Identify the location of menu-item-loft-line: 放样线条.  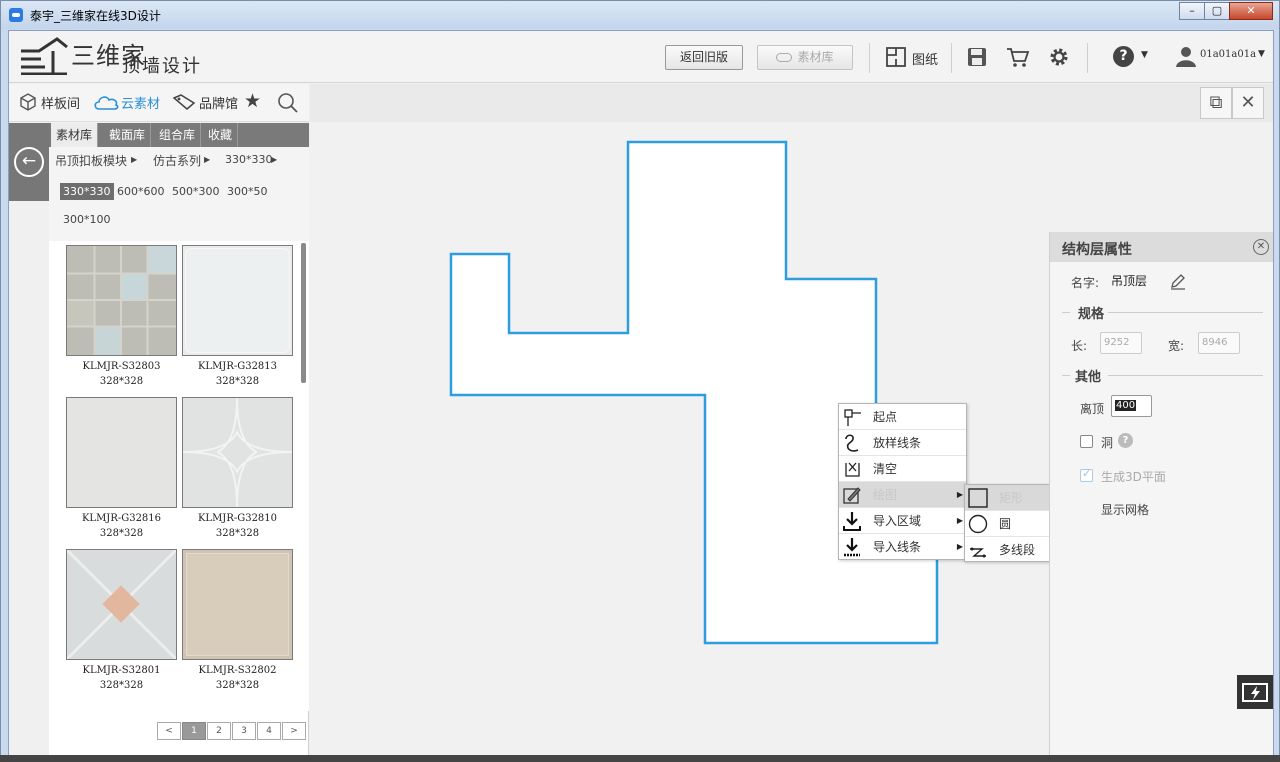
(902, 443).